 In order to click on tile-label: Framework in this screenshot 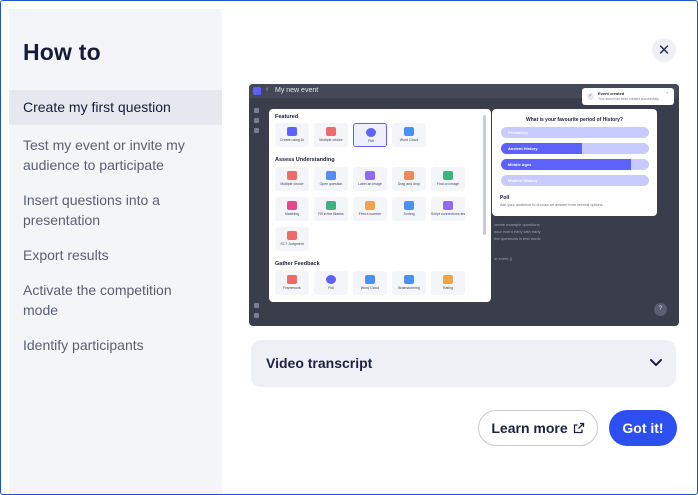, I will do `click(292, 288)`.